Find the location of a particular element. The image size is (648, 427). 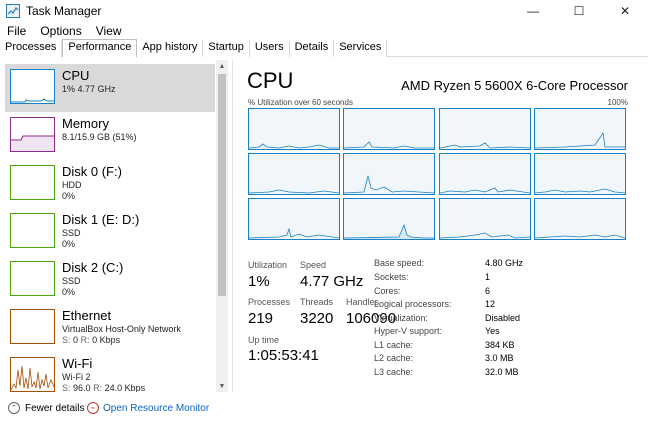

resource-name: CPU is located at coordinates (76, 75).